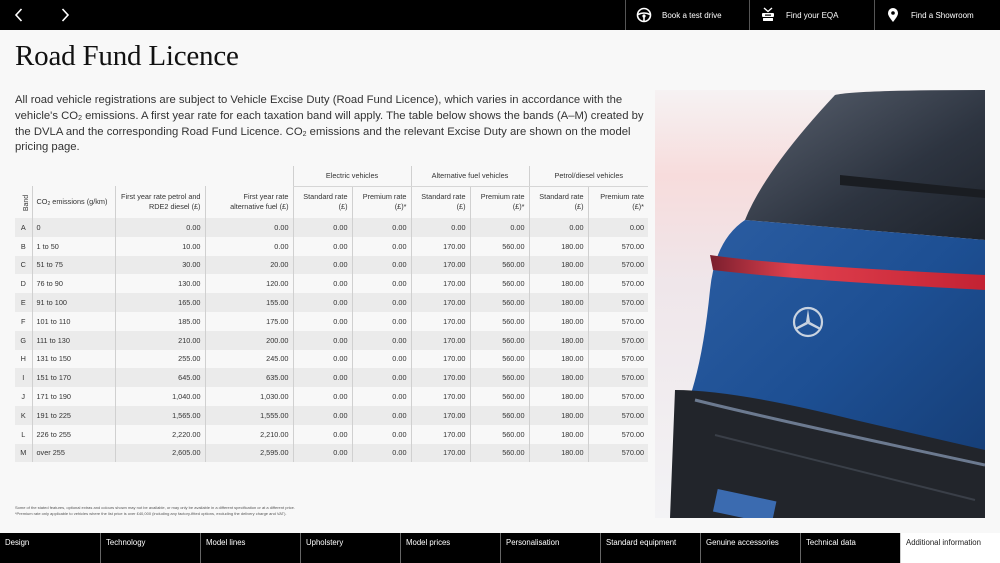 Image resolution: width=1000 pixels, height=563 pixels. Describe the element at coordinates (618, 227) in the screenshot. I see `cell-pd-premium: 0.00` at that location.